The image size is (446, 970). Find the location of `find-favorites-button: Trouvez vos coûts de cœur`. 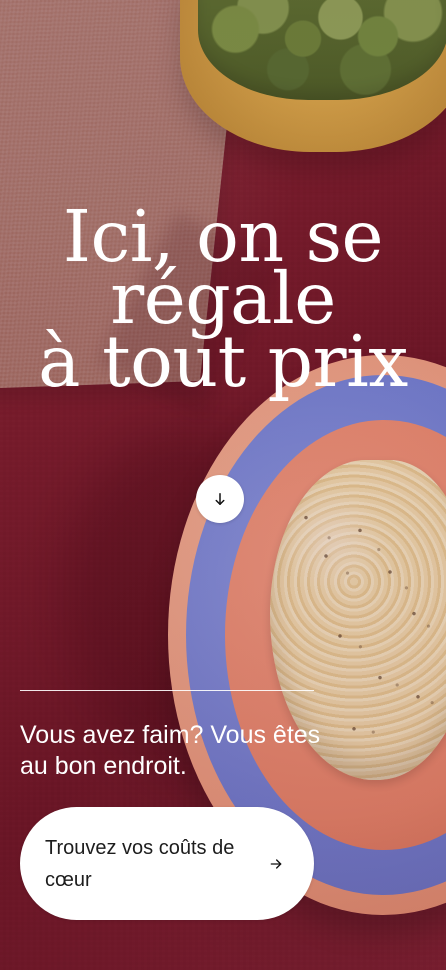

find-favorites-button: Trouvez vos coûts de cœur is located at coordinates (167, 863).